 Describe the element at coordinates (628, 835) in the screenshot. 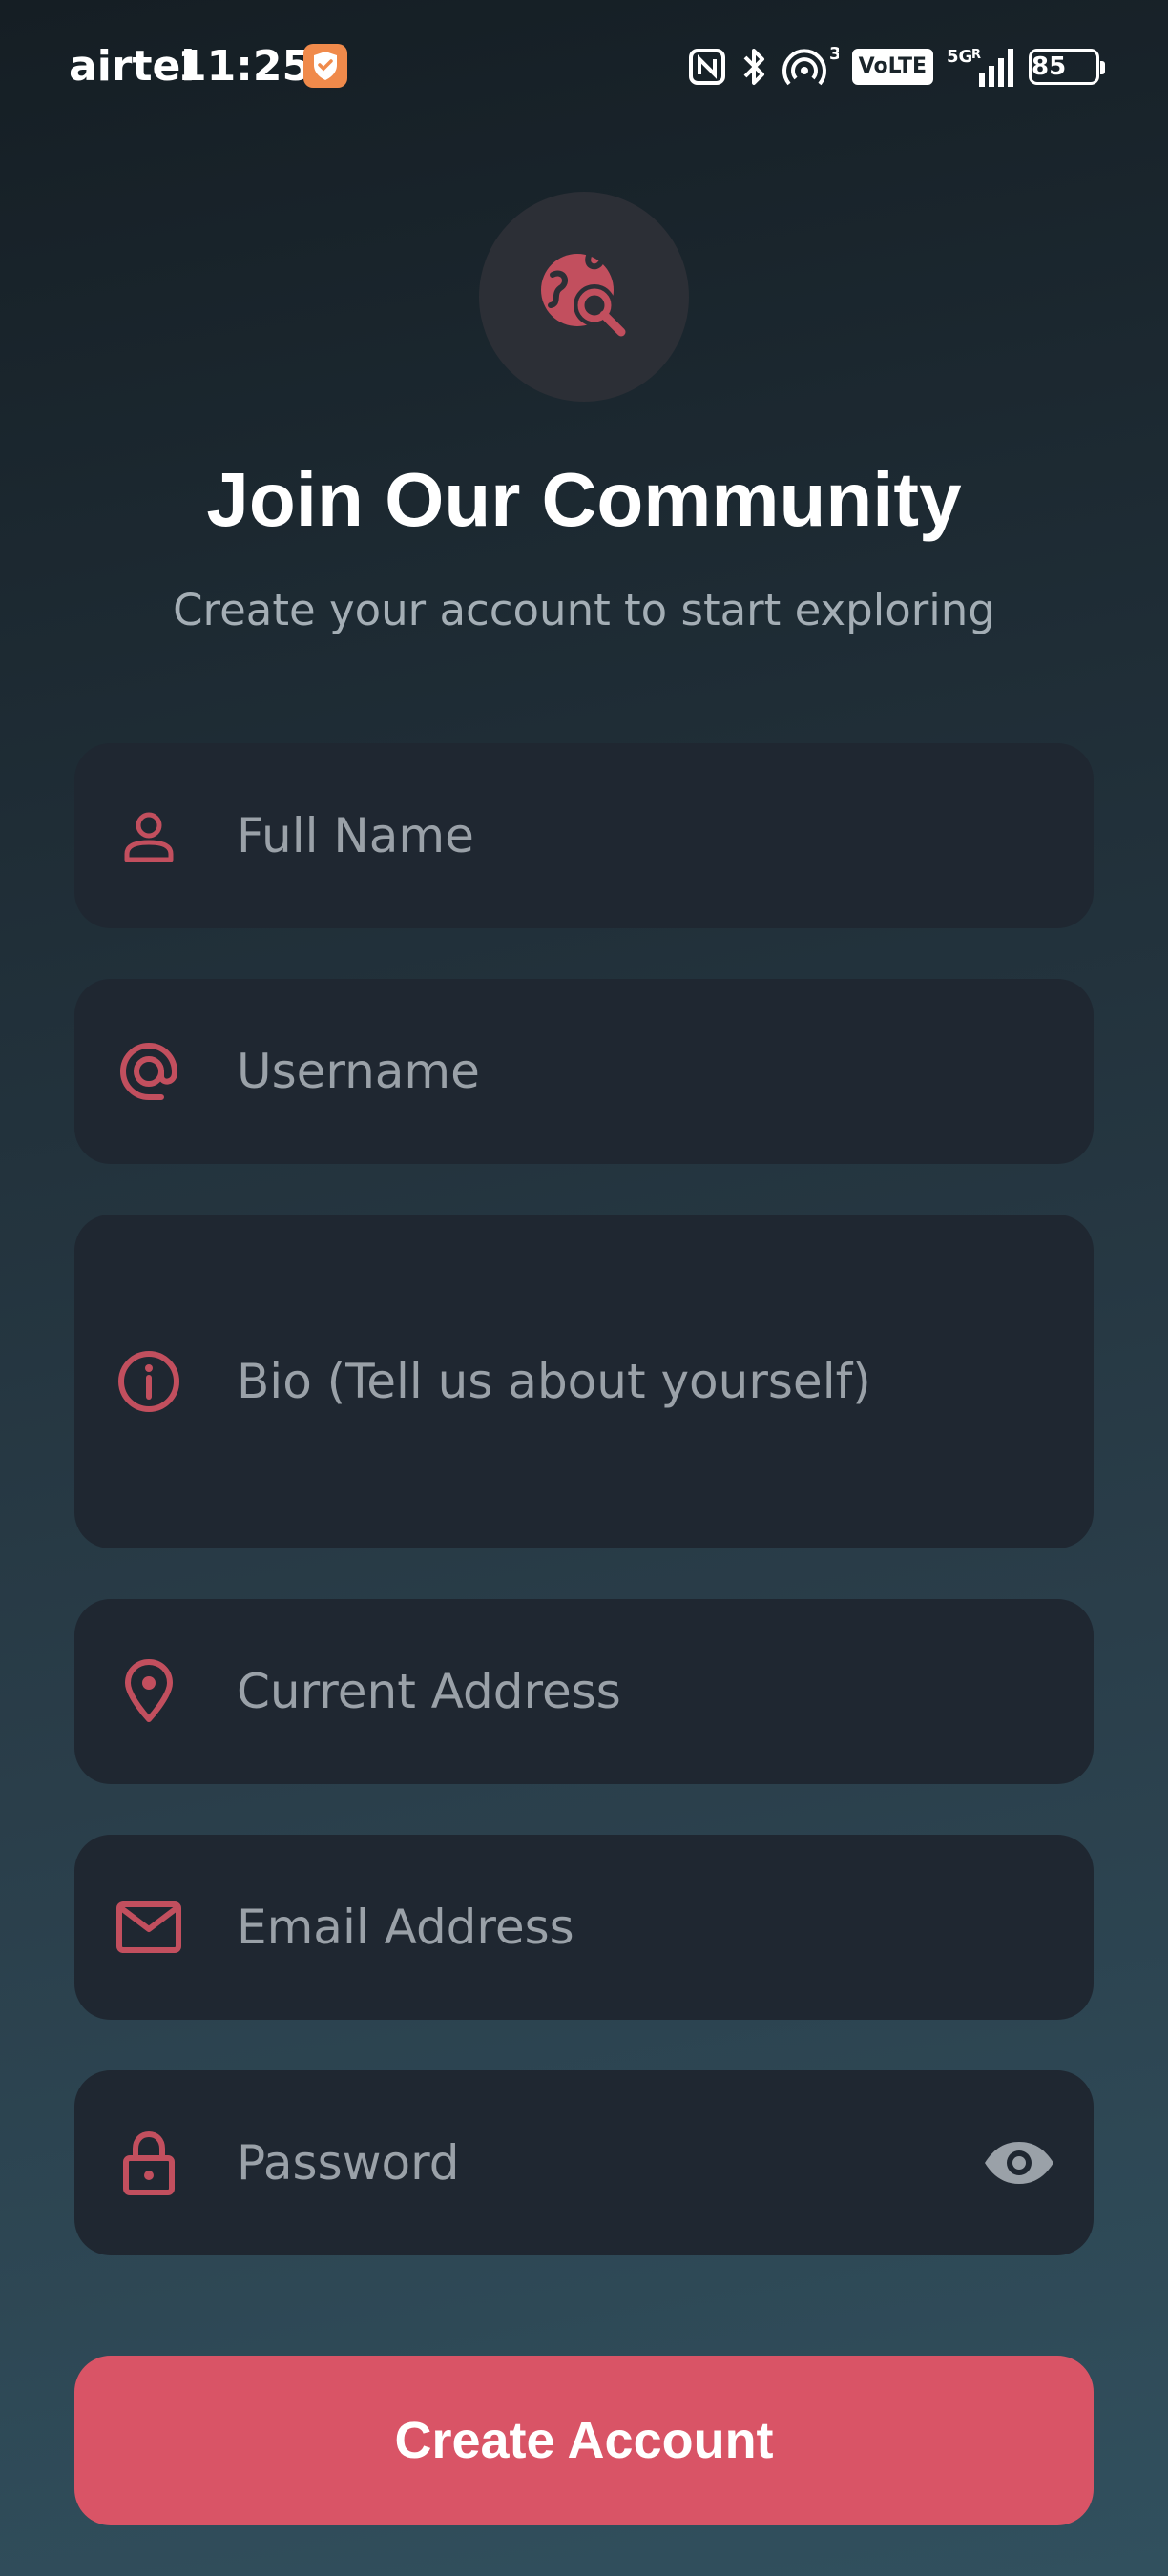

I see `full-name-input` at that location.